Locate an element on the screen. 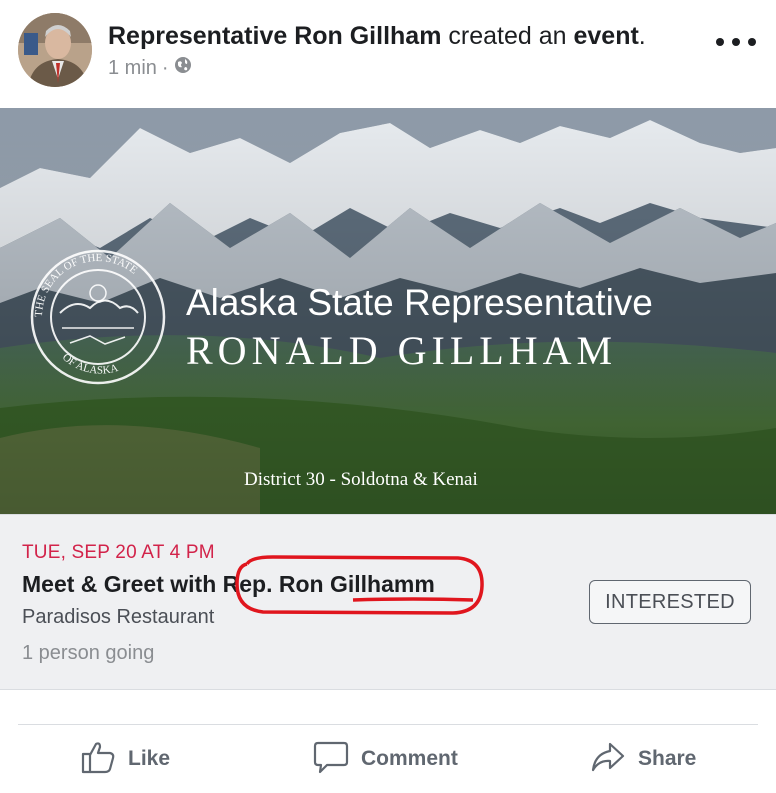  banner-line1: Alaska State Representative is located at coordinates (419, 302).